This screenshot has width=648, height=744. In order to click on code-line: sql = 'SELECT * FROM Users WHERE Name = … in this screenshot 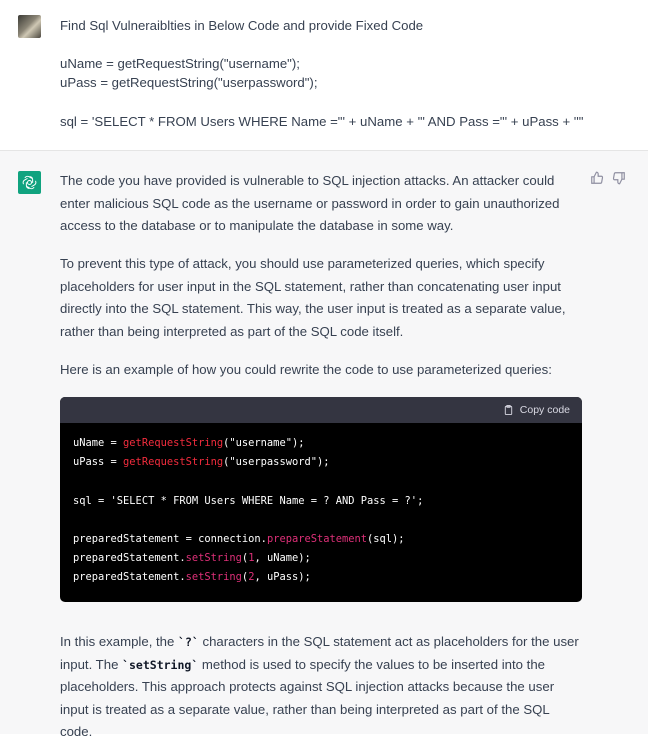, I will do `click(248, 500)`.